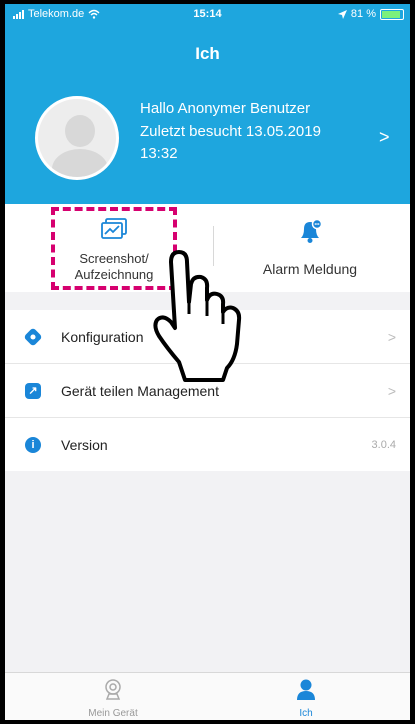  I want to click on share-icon: ↗, so click(33, 391).